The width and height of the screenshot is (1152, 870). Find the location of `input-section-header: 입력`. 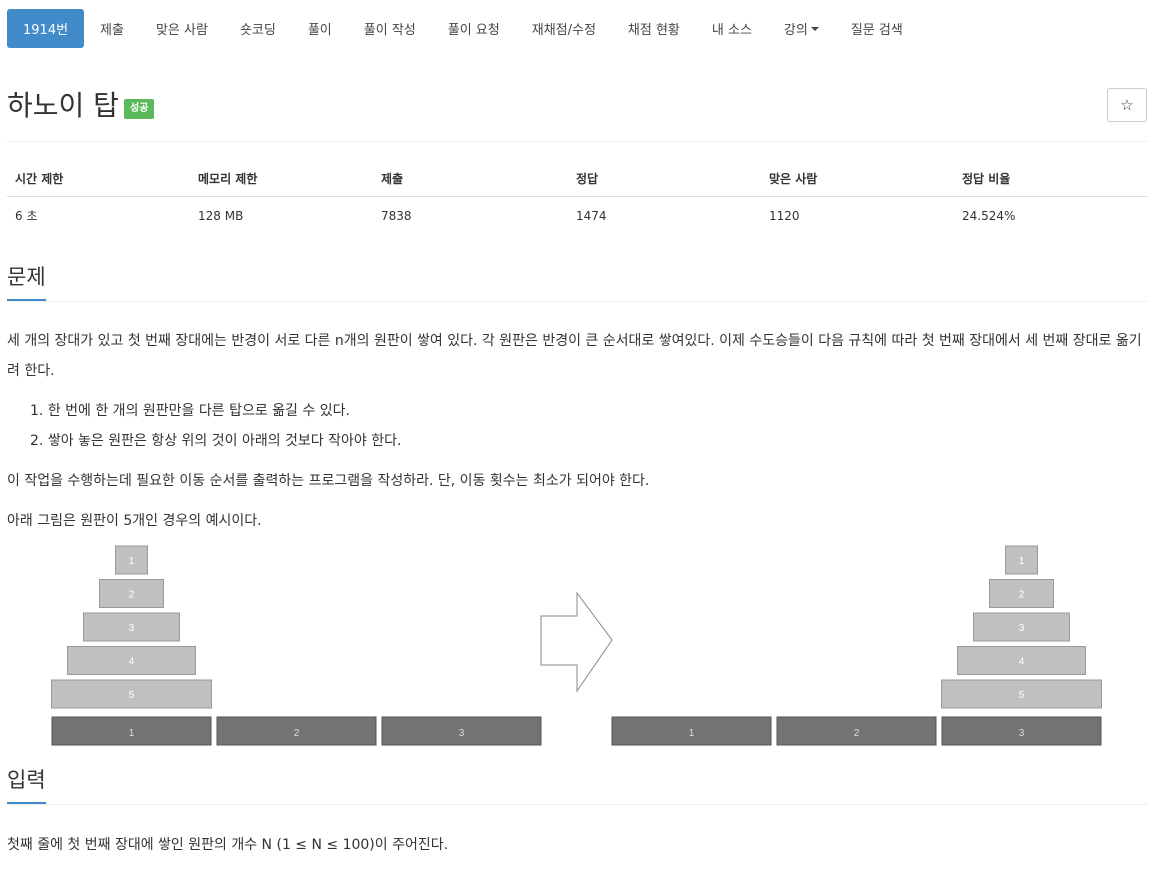

input-section-header: 입력 is located at coordinates (577, 785).